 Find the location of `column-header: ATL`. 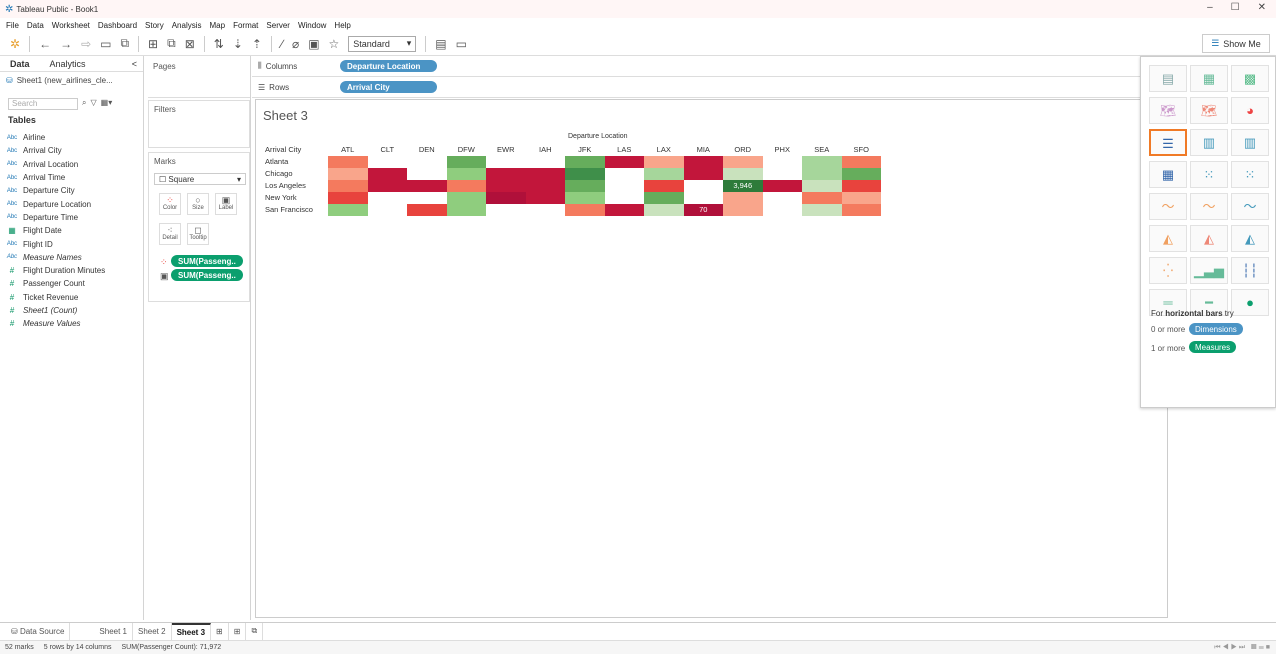

column-header: ATL is located at coordinates (348, 149).